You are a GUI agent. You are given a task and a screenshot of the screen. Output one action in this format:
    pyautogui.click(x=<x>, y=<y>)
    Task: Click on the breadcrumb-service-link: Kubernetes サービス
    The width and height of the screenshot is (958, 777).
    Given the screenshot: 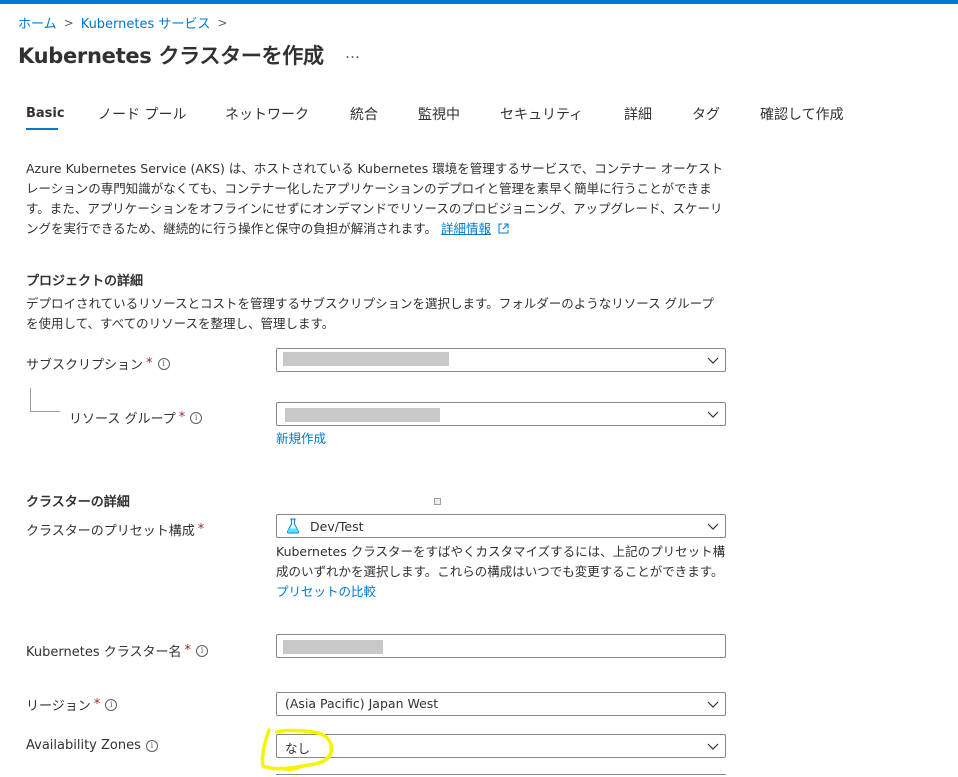 What is the action you would take?
    pyautogui.click(x=146, y=22)
    